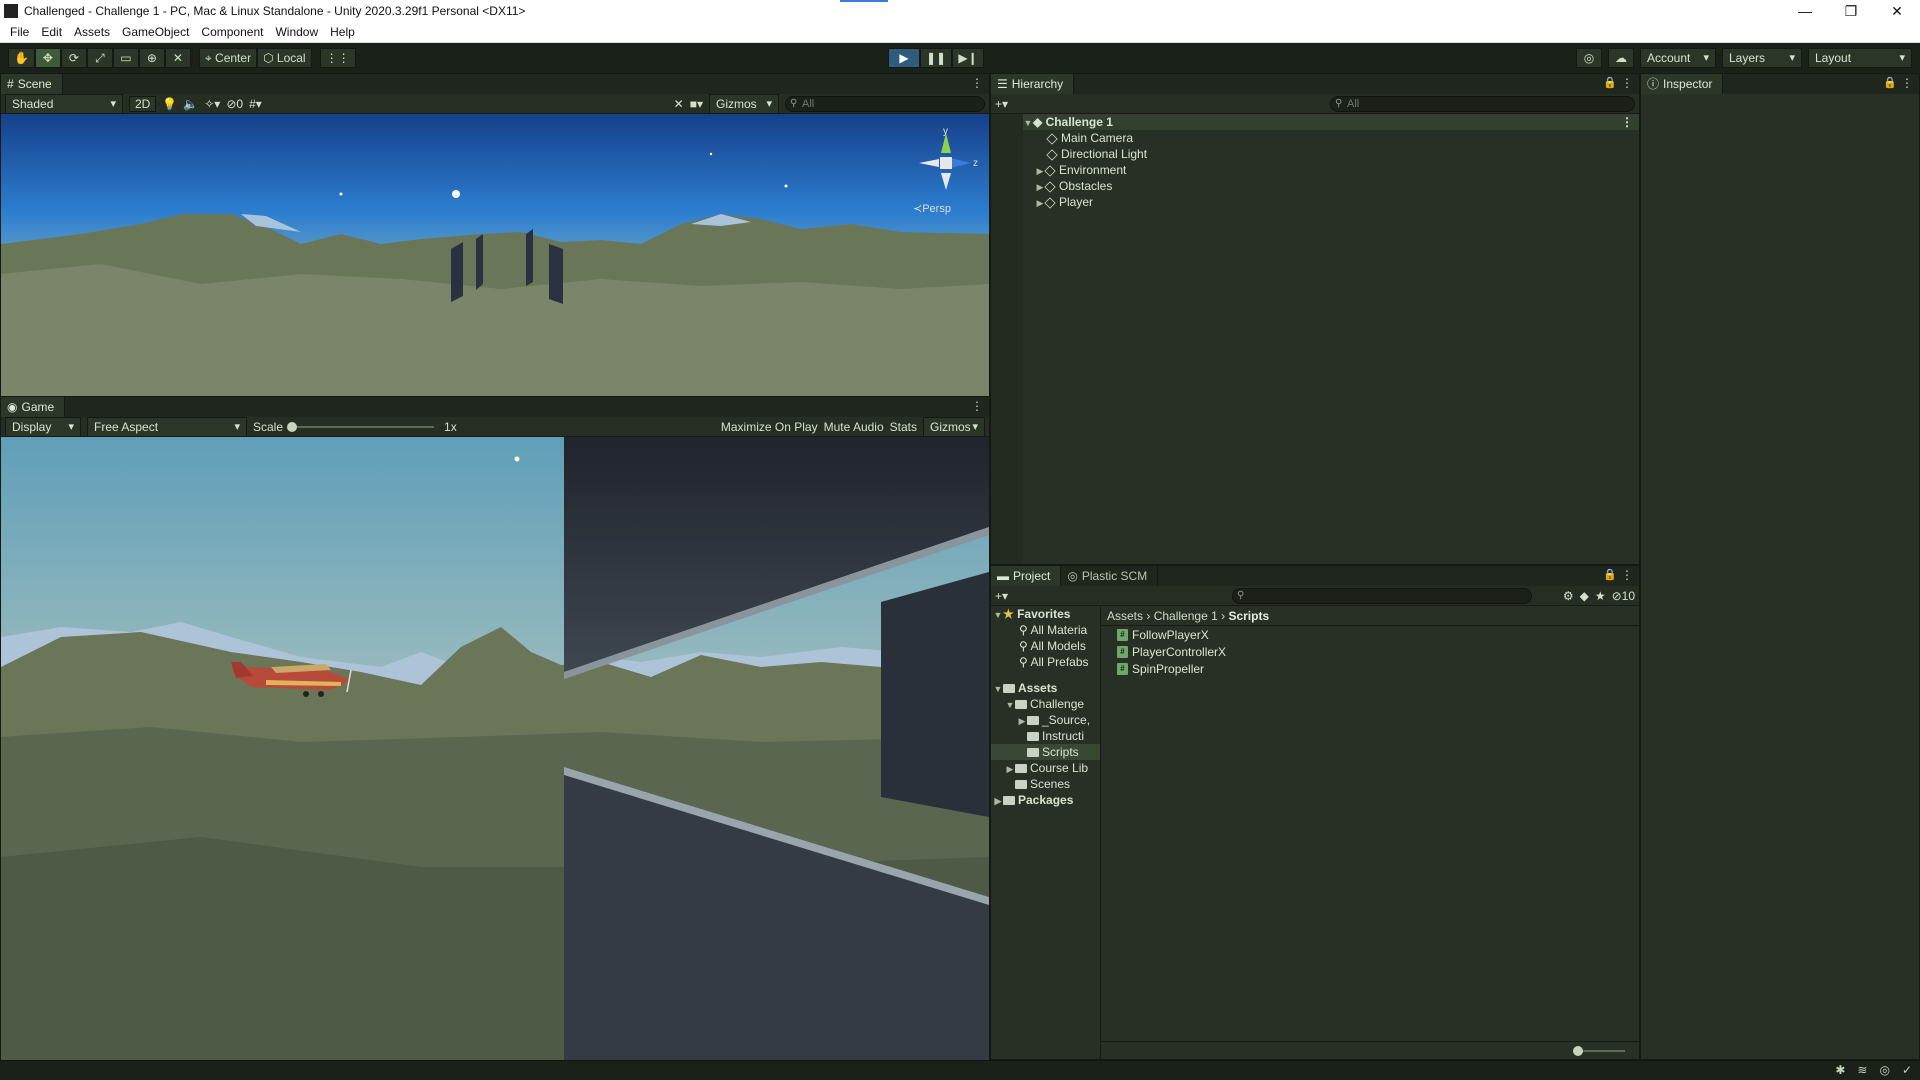  What do you see at coordinates (1045, 614) in the screenshot?
I see `favorites-row: ▼★ Favorites` at bounding box center [1045, 614].